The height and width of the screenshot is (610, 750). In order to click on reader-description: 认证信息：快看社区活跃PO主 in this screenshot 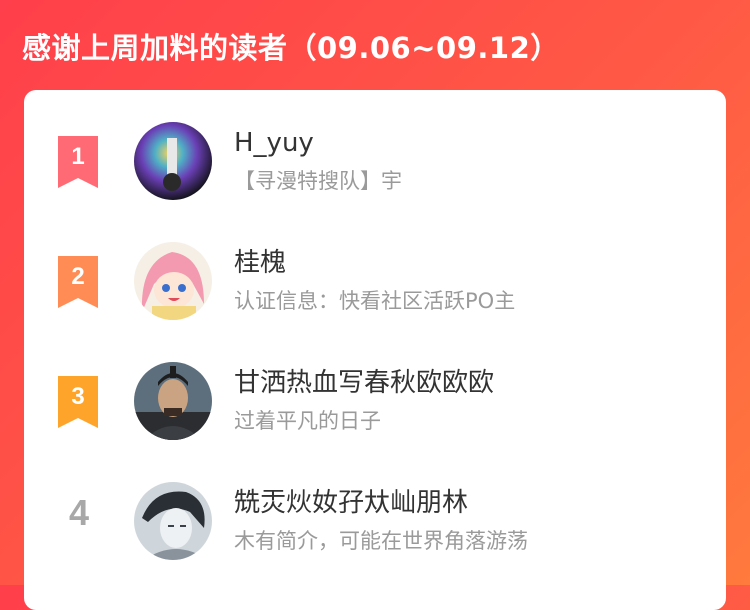, I will do `click(375, 301)`.